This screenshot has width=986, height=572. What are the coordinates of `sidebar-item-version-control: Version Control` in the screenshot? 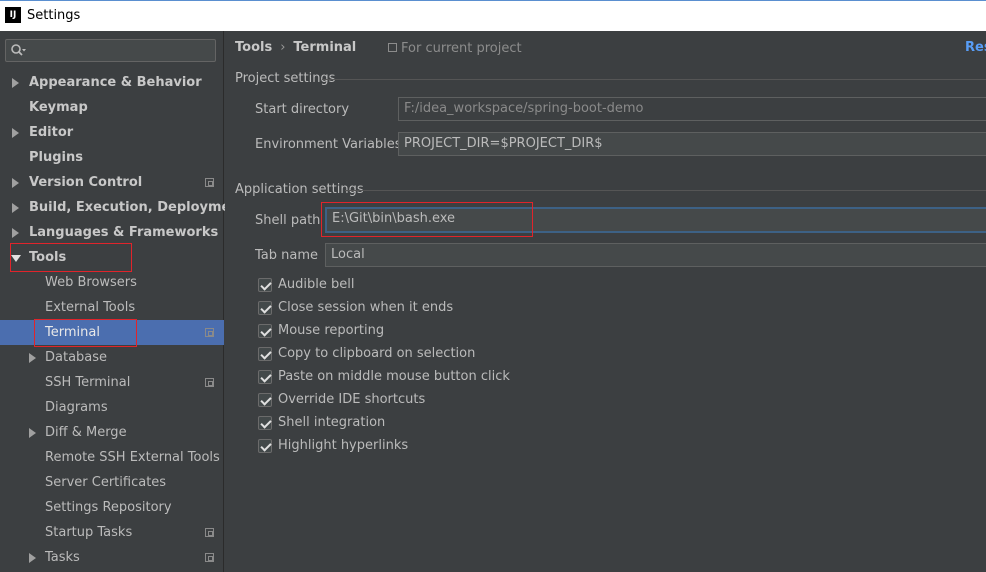 It's located at (112, 182).